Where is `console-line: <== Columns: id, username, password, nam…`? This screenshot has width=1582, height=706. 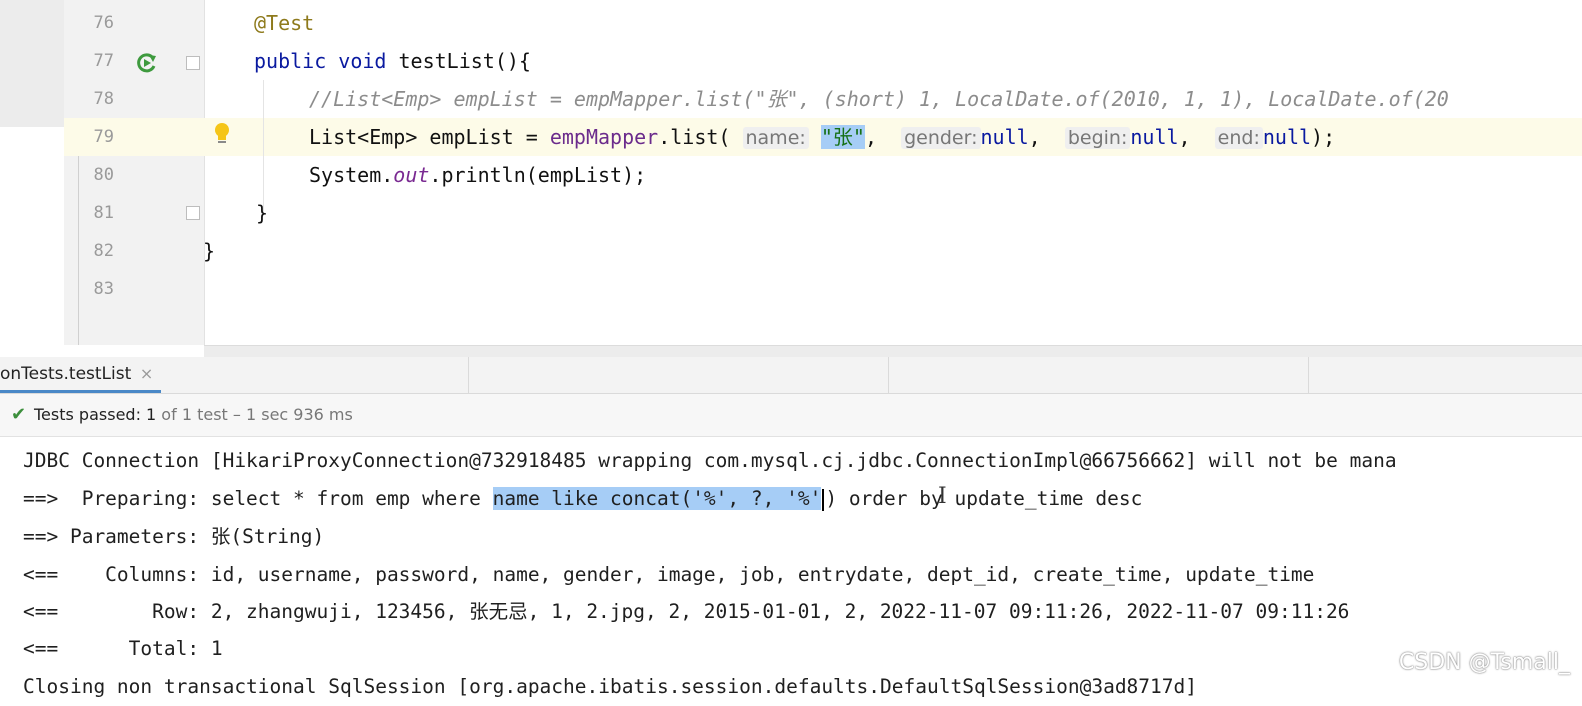
console-line: <== Columns: id, username, password, nam… is located at coordinates (669, 574).